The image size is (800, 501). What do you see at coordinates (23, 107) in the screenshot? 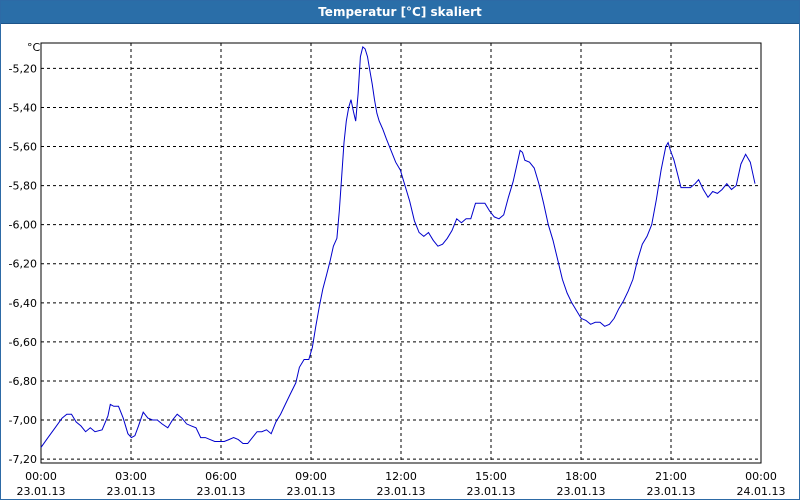
I see `y-tick-label: -5,40` at bounding box center [23, 107].